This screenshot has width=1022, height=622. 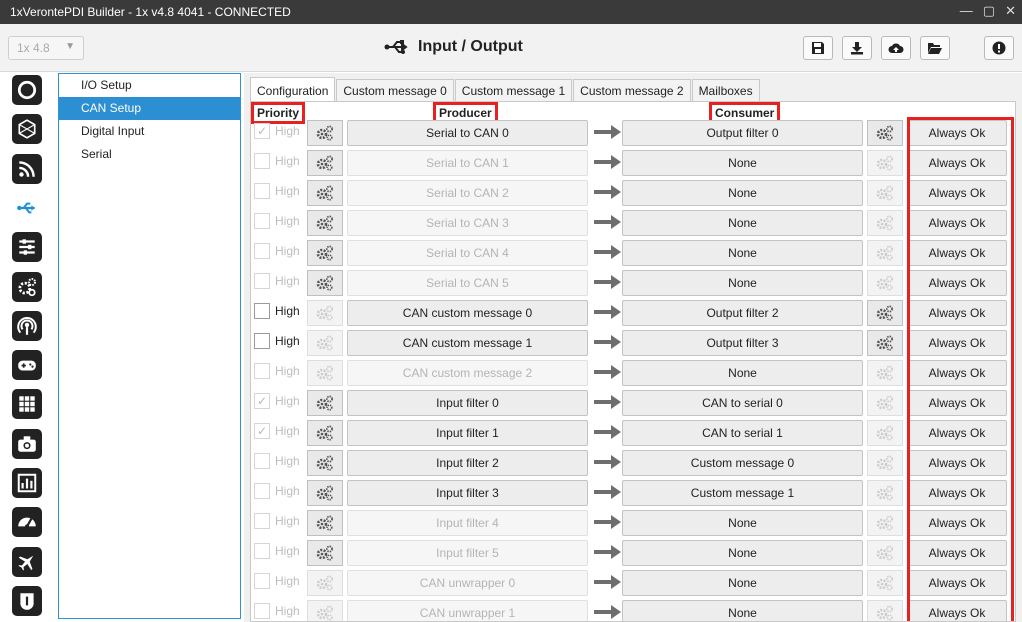 I want to click on tab-mailboxes: Mailboxes, so click(x=725, y=90).